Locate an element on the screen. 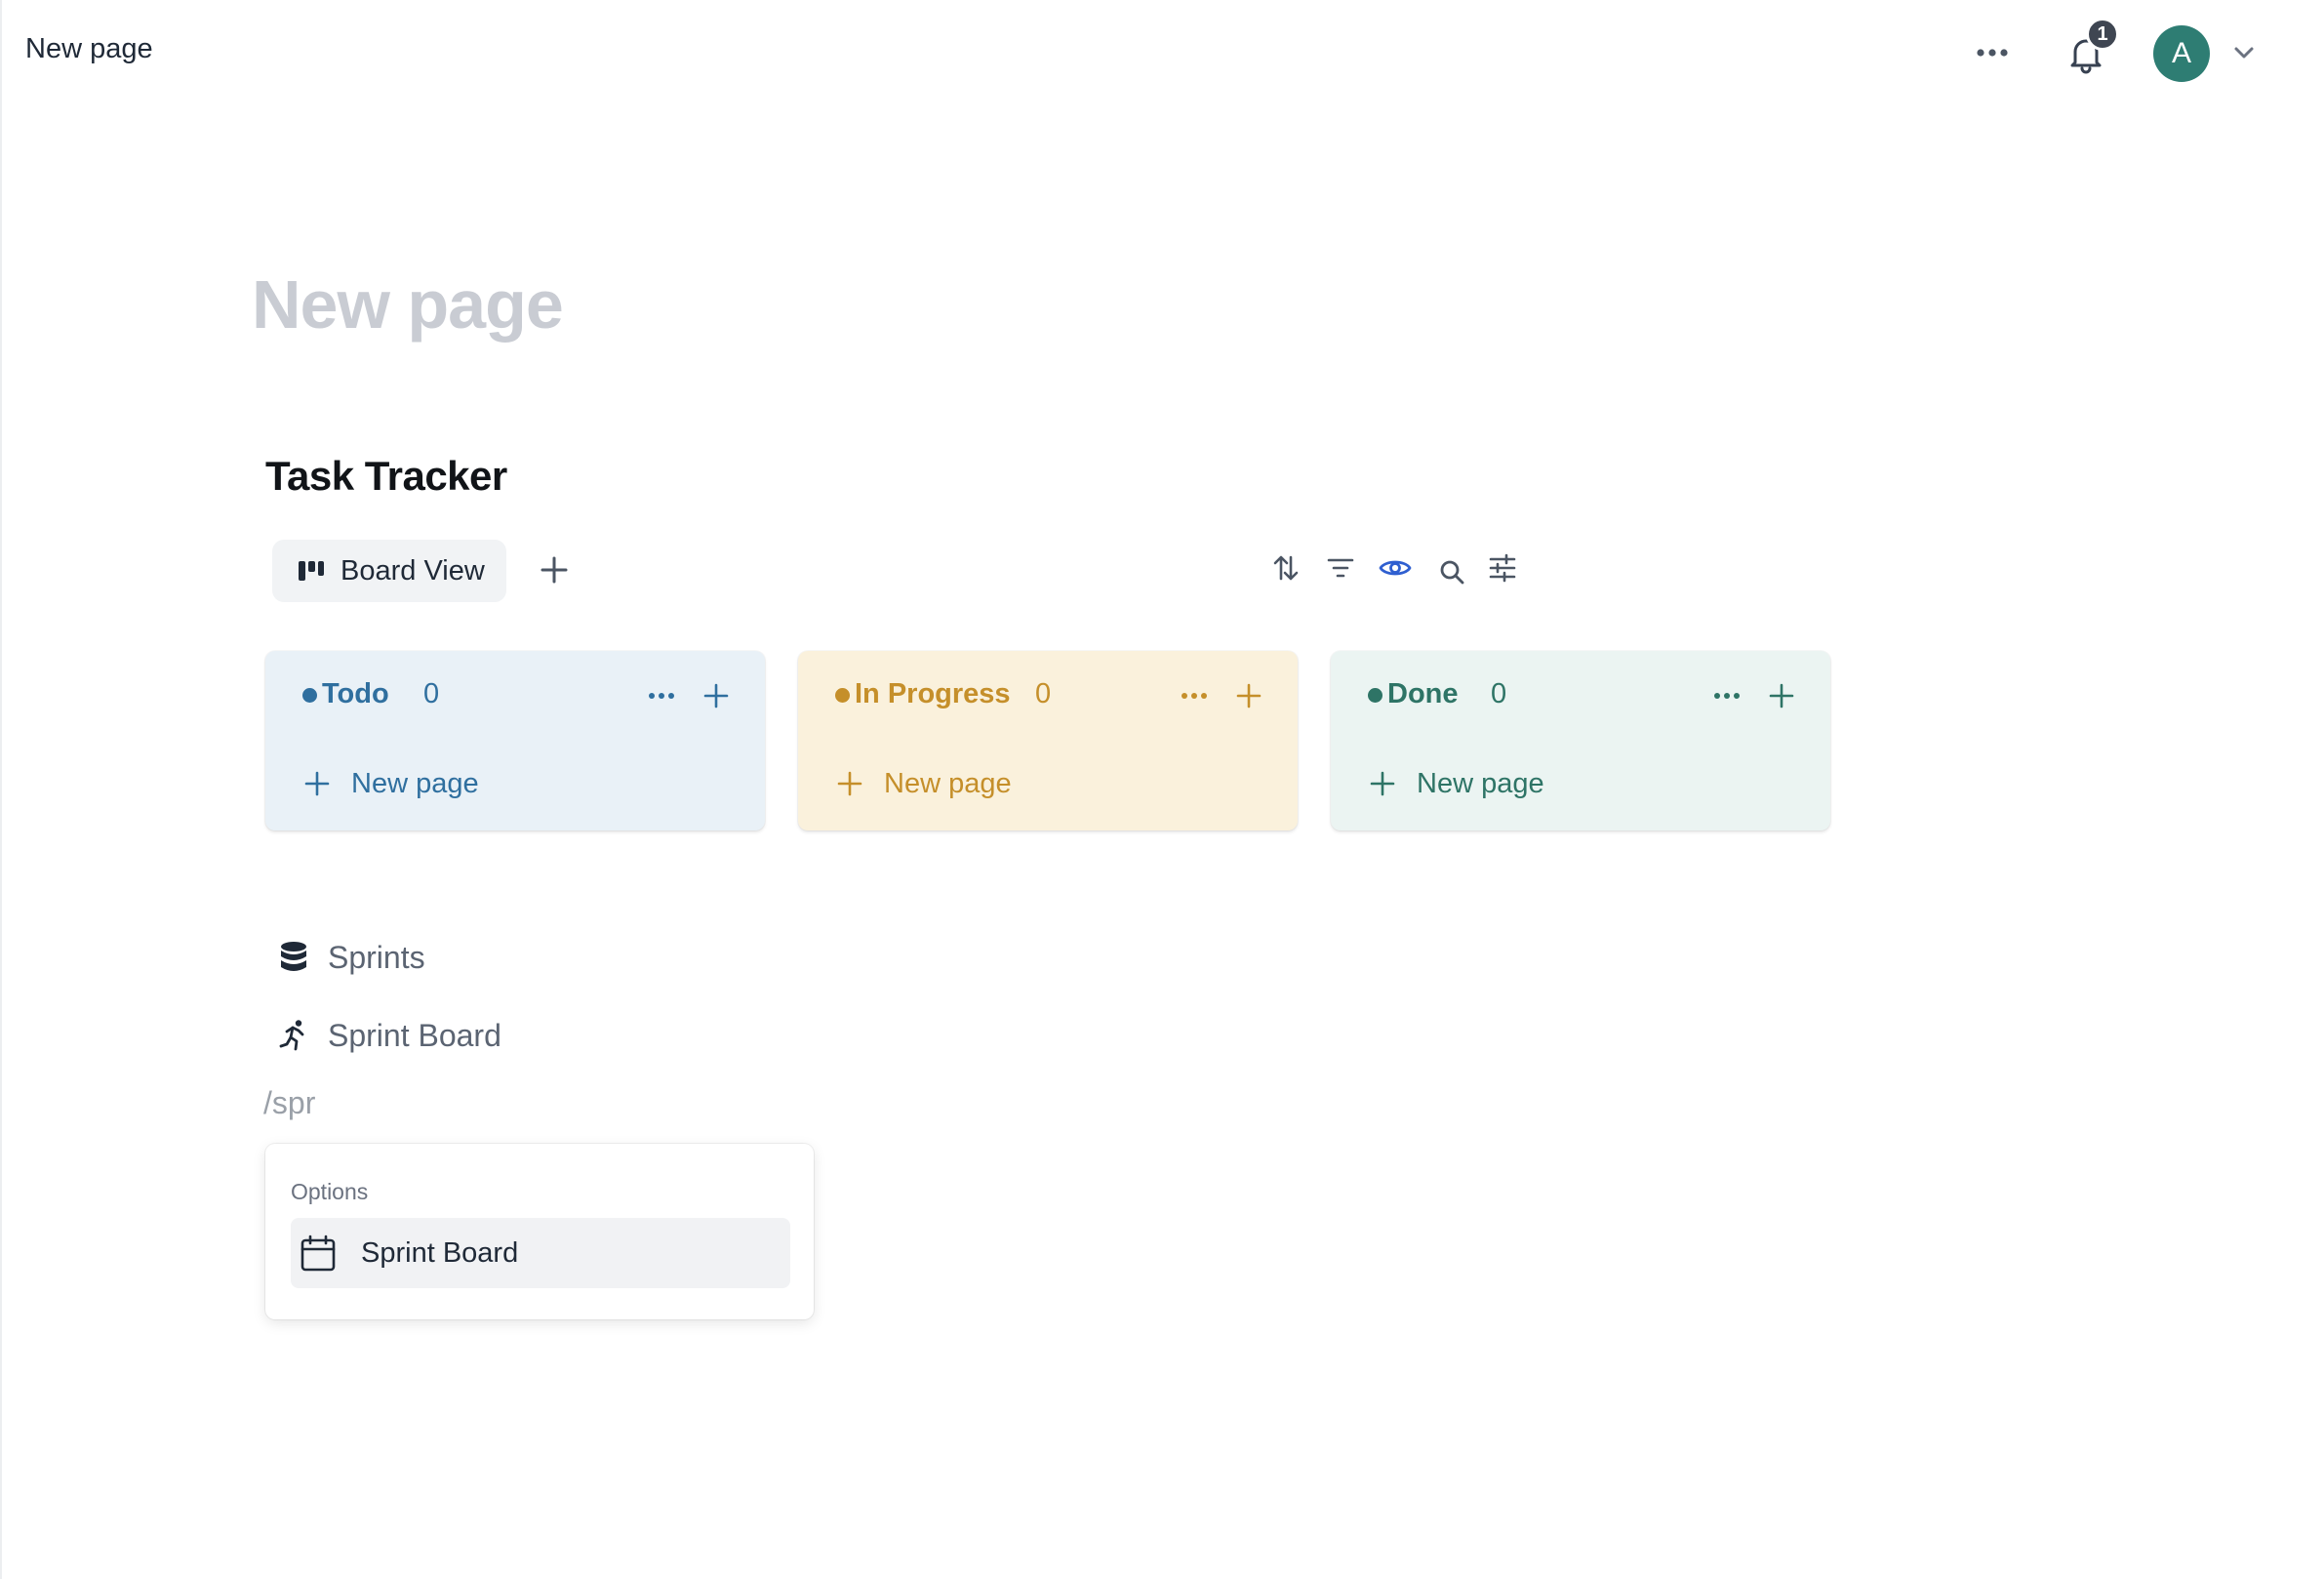  database-icon is located at coordinates (293, 956).